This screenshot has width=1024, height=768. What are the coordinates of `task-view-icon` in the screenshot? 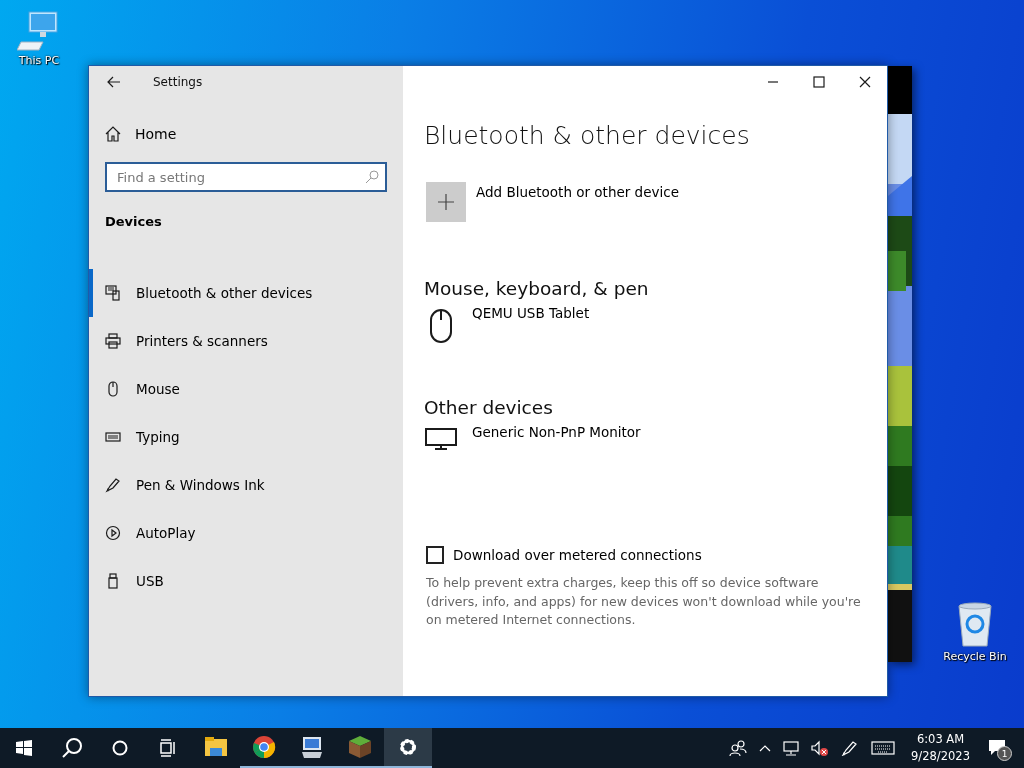 It's located at (168, 748).